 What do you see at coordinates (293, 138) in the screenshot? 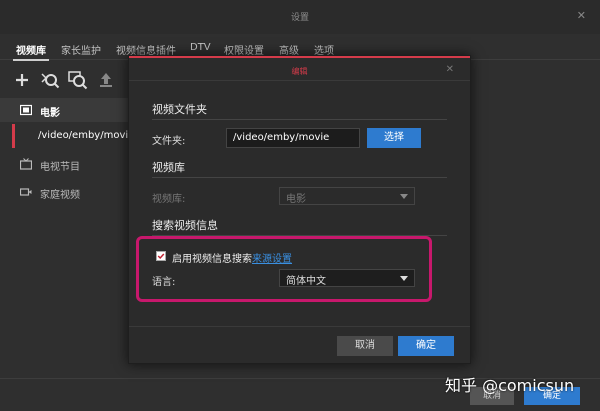
I see `folder-path-field: /video/emby/movie` at bounding box center [293, 138].